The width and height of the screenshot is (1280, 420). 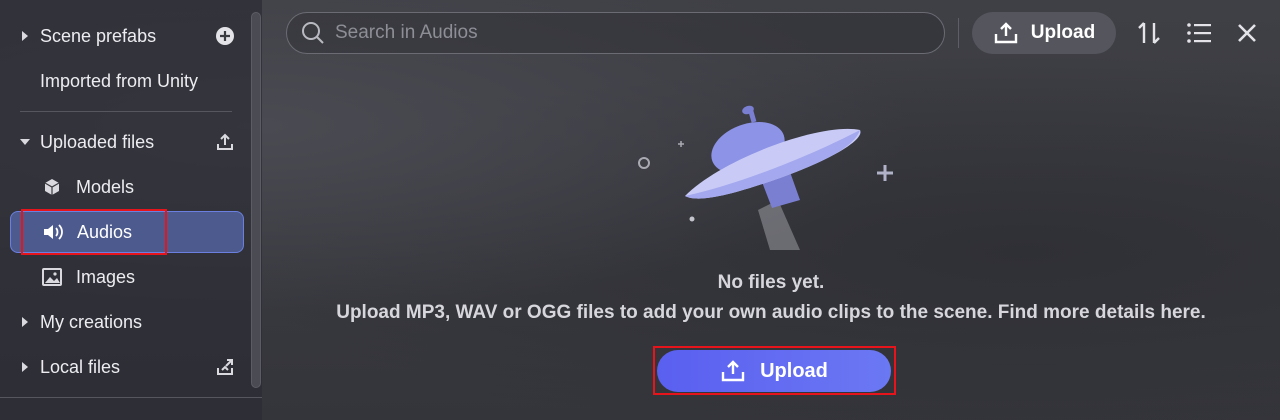 What do you see at coordinates (105, 231) in the screenshot?
I see `sidebar-item-label: Audios` at bounding box center [105, 231].